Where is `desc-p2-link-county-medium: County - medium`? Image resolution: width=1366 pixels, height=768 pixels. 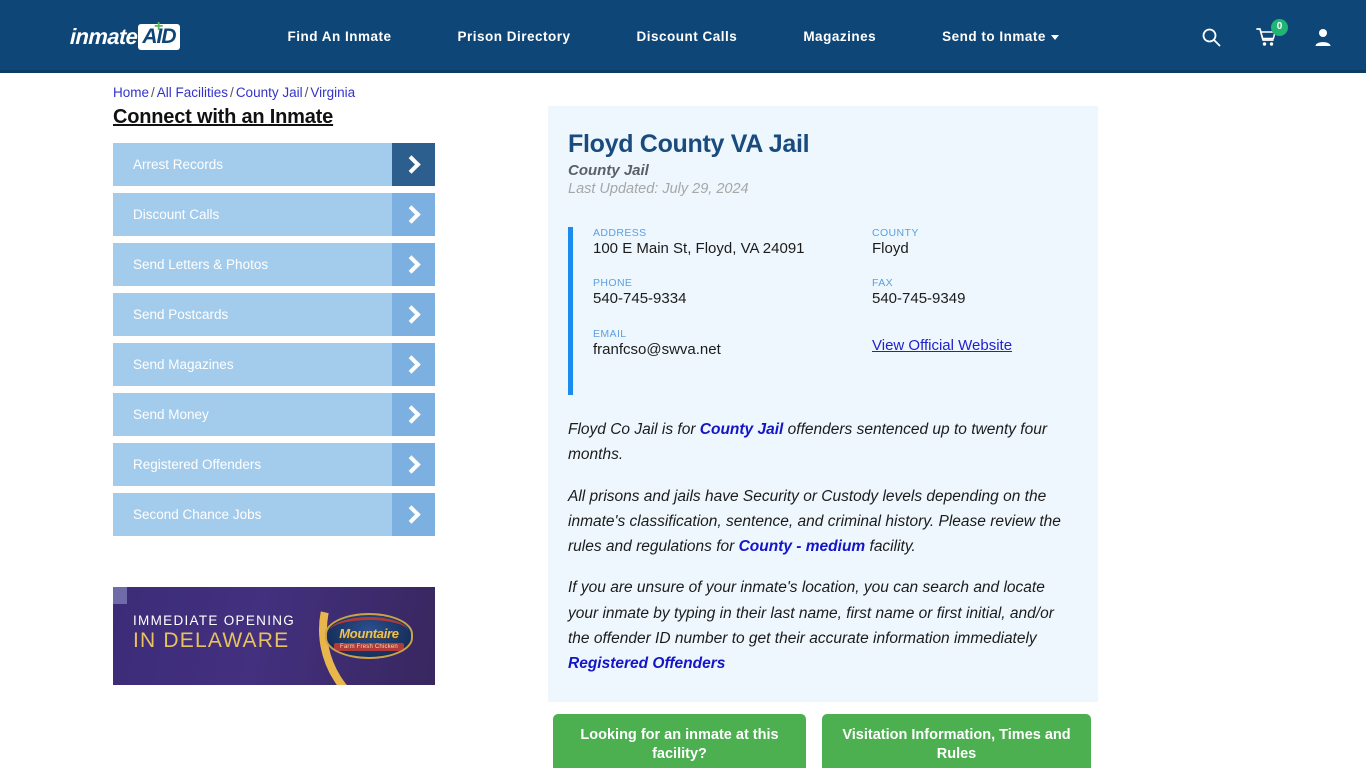
desc-p2-link-county-medium: County - medium is located at coordinates (802, 546).